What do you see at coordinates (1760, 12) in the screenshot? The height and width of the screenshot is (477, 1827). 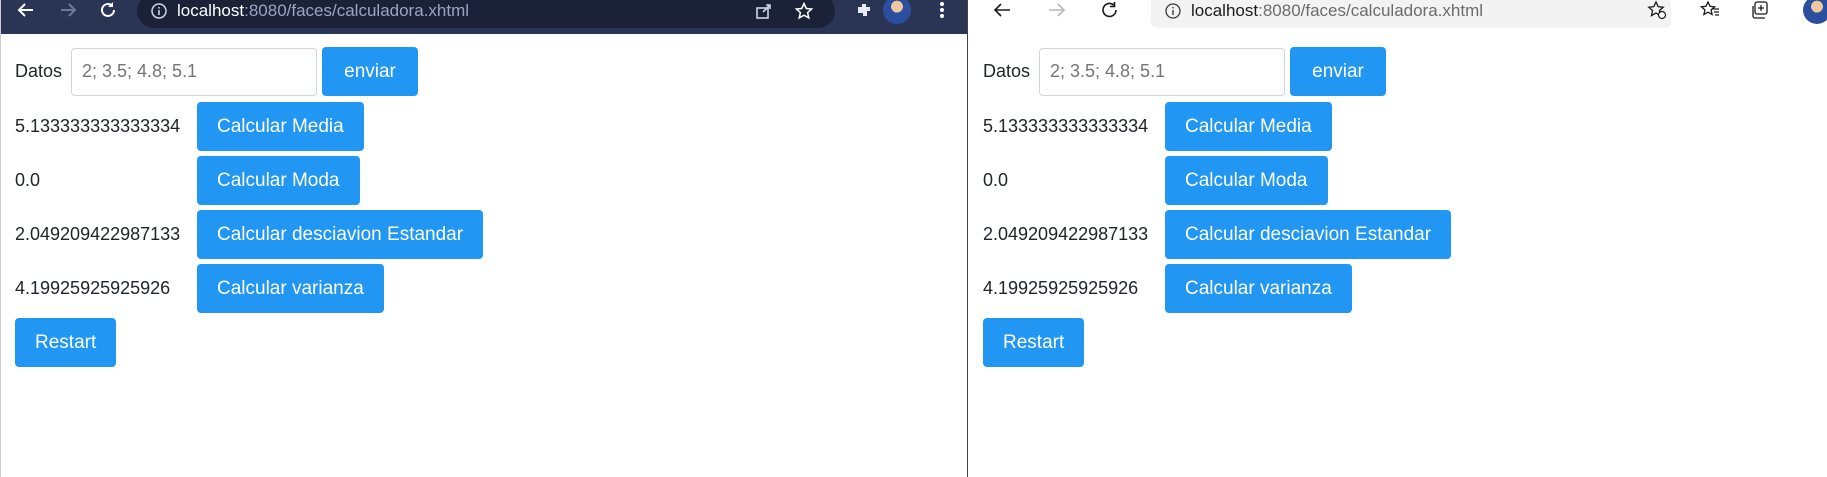 I see `collections-icon` at bounding box center [1760, 12].